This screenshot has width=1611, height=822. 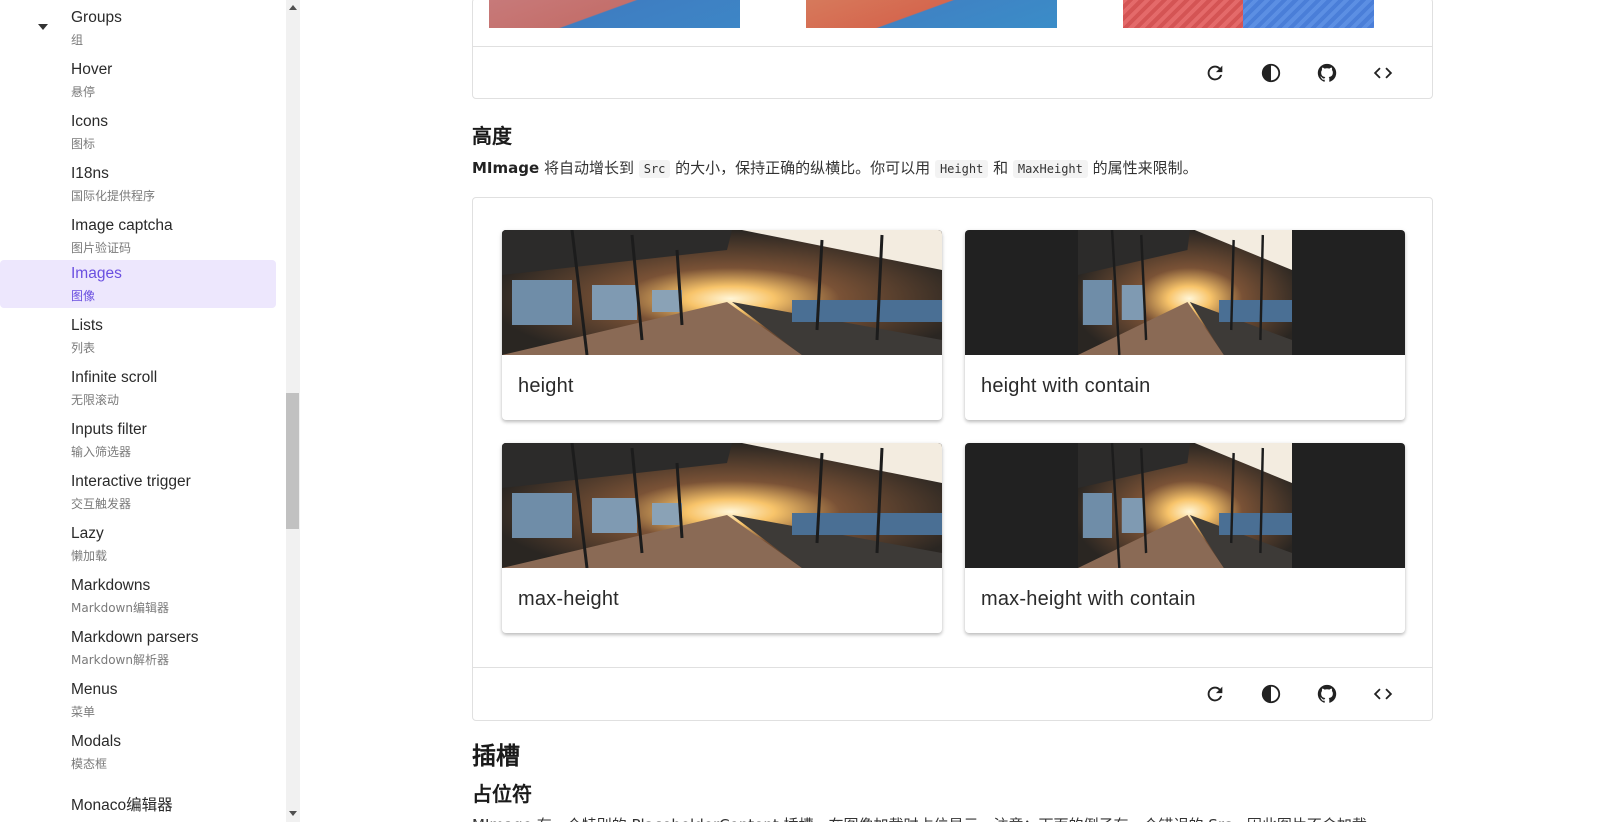 What do you see at coordinates (83, 144) in the screenshot?
I see `sidebar-item-sublabel: 图标` at bounding box center [83, 144].